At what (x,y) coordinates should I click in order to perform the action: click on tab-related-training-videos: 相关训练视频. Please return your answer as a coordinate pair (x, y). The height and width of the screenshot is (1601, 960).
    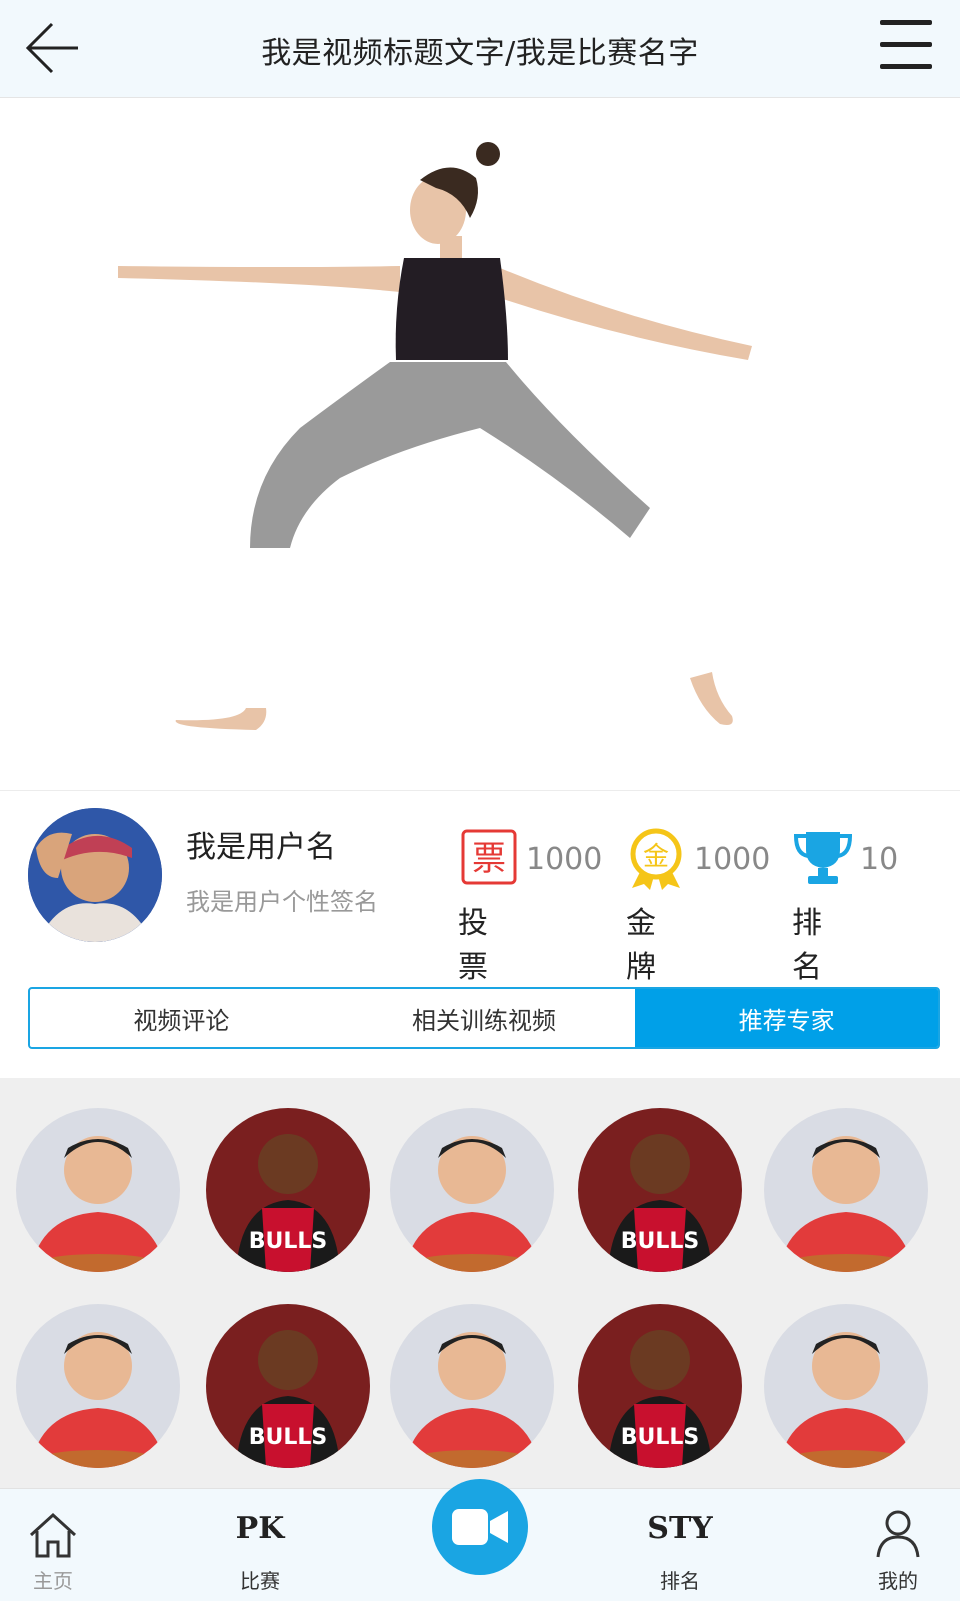
    Looking at the image, I should click on (484, 1018).